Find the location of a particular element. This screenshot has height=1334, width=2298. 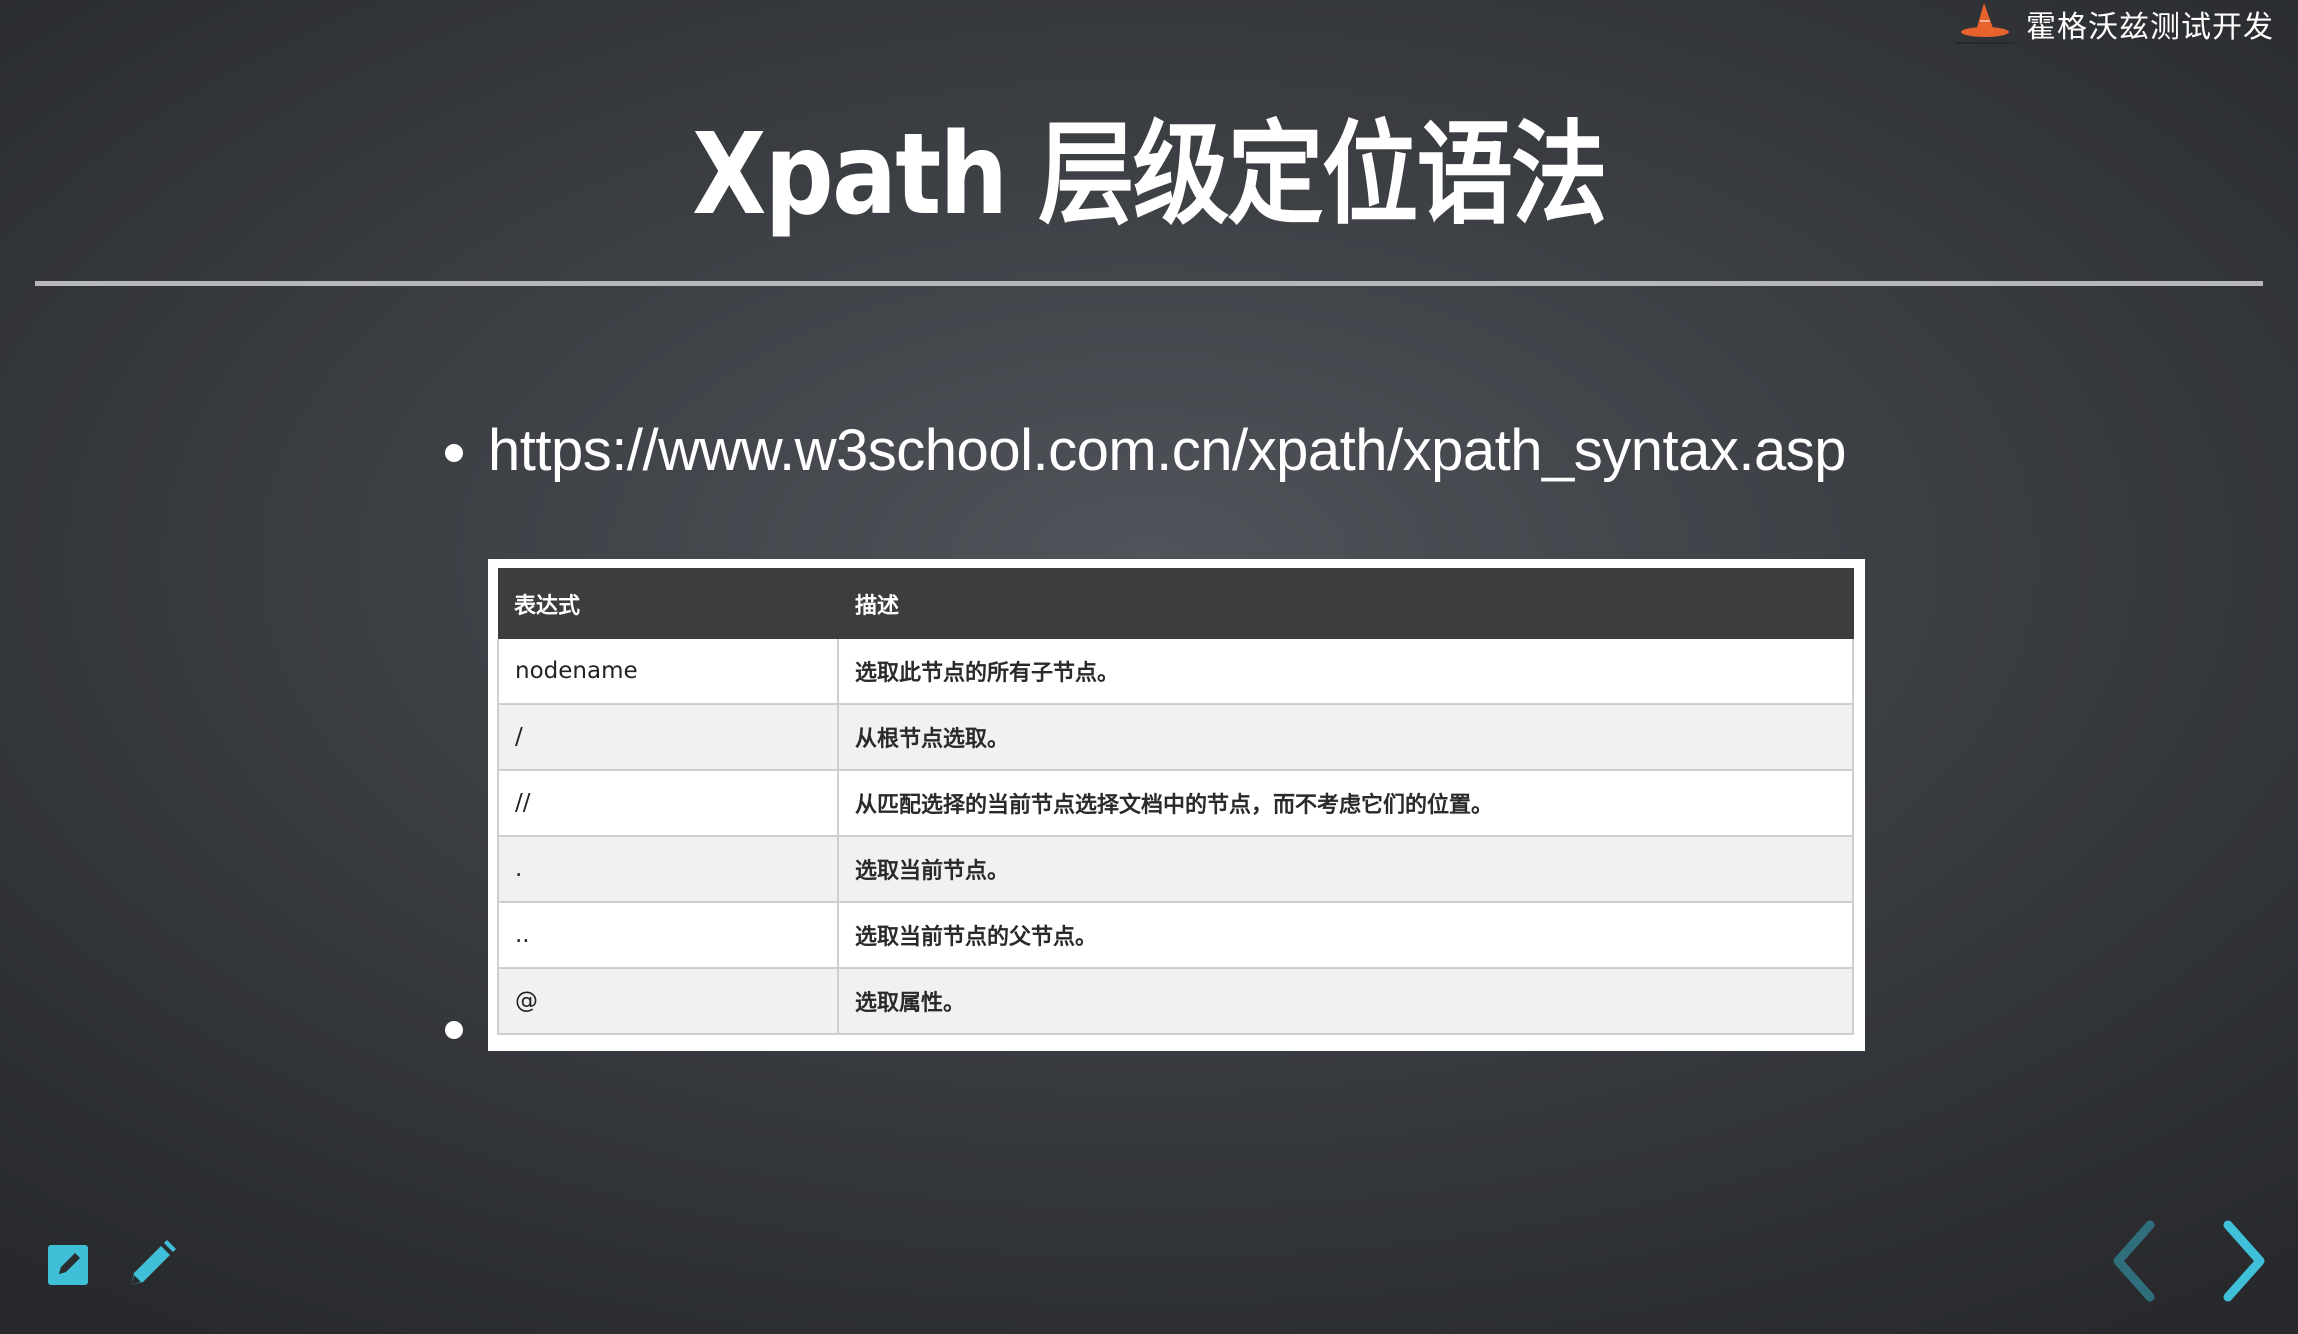

chevron-right-icon is located at coordinates (2244, 1261).